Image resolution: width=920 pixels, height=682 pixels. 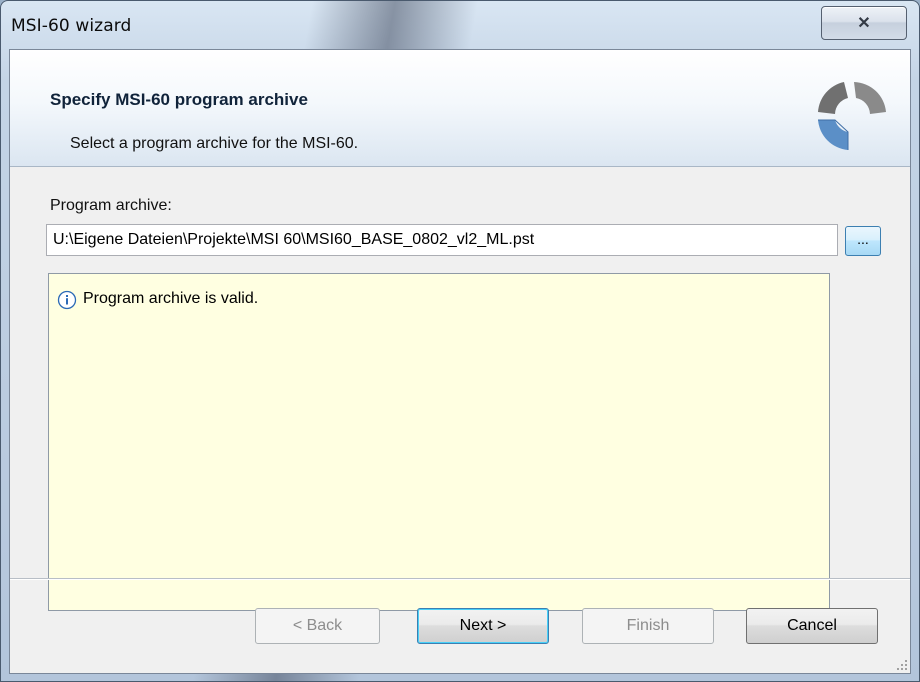 I want to click on page-title: Specify MSI-60 program archive, so click(x=179, y=99).